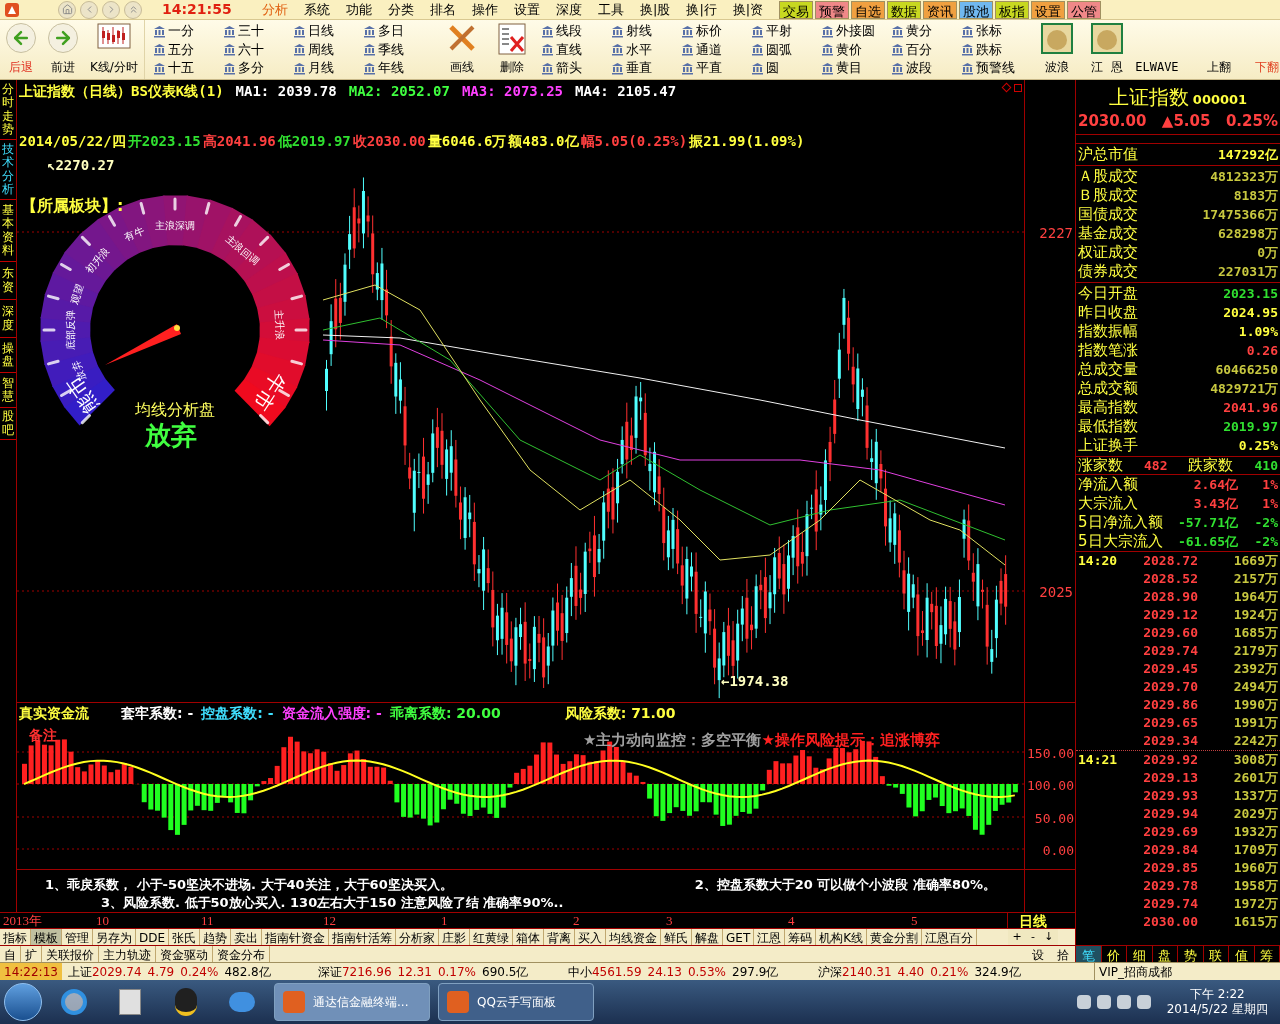 The image size is (1280, 1024). What do you see at coordinates (185, 937) in the screenshot?
I see `template-tab: 张氏` at bounding box center [185, 937].